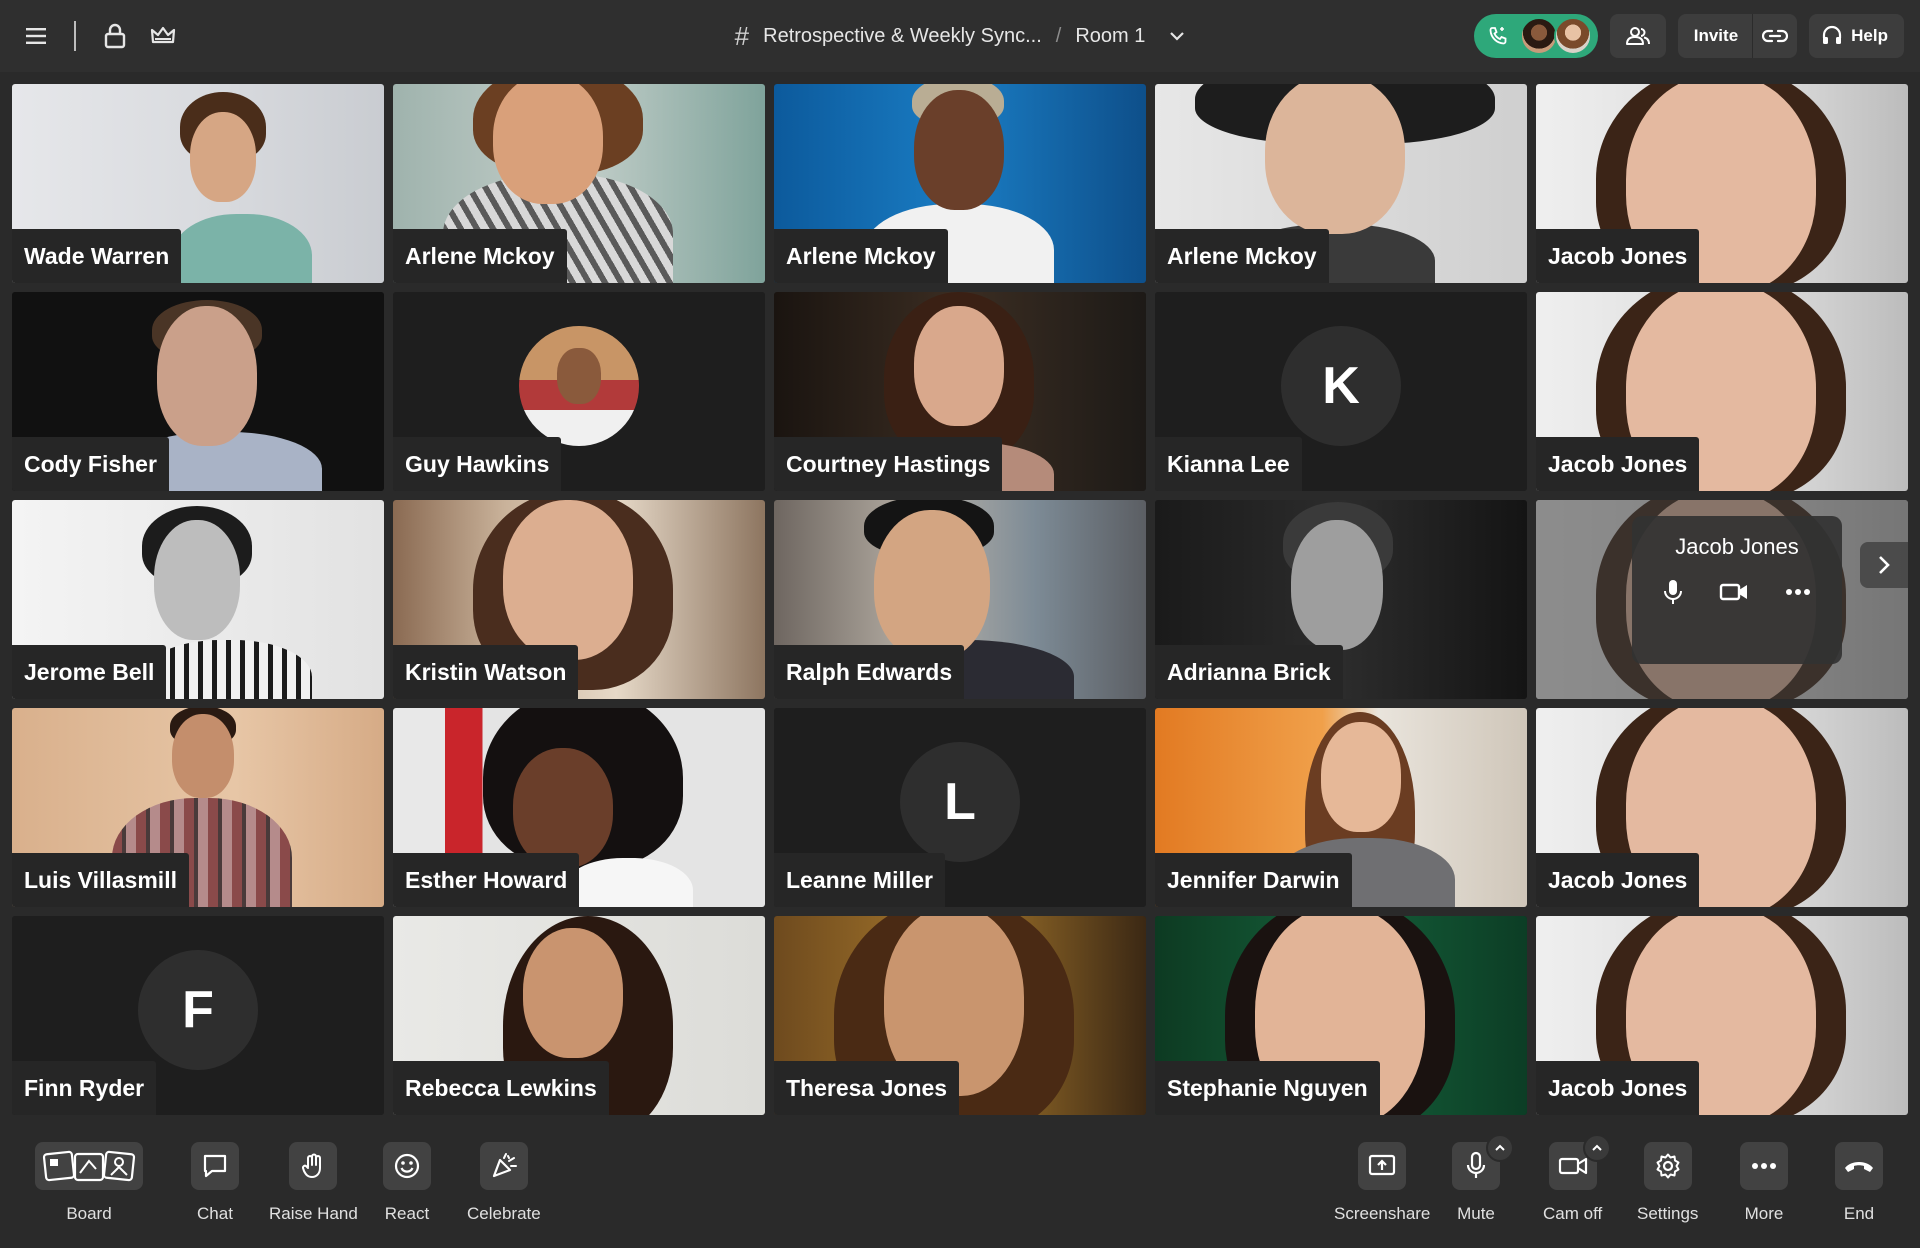 This screenshot has width=1920, height=1248. What do you see at coordinates (215, 1183) in the screenshot?
I see `chat-button: Chat` at bounding box center [215, 1183].